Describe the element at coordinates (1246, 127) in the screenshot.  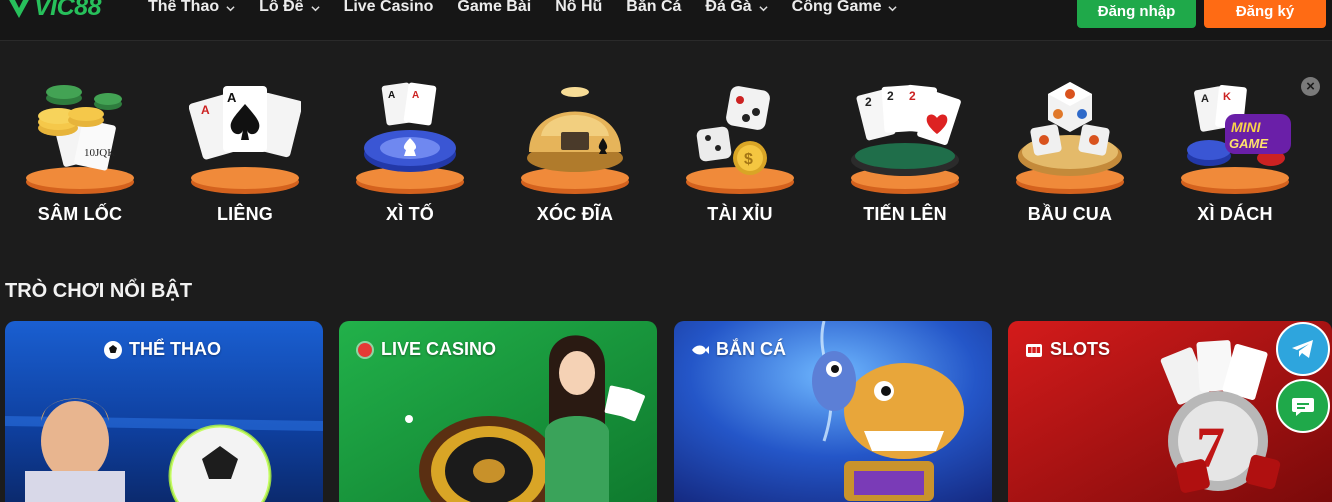
I see `mini-badge-line1: MINI` at that location.